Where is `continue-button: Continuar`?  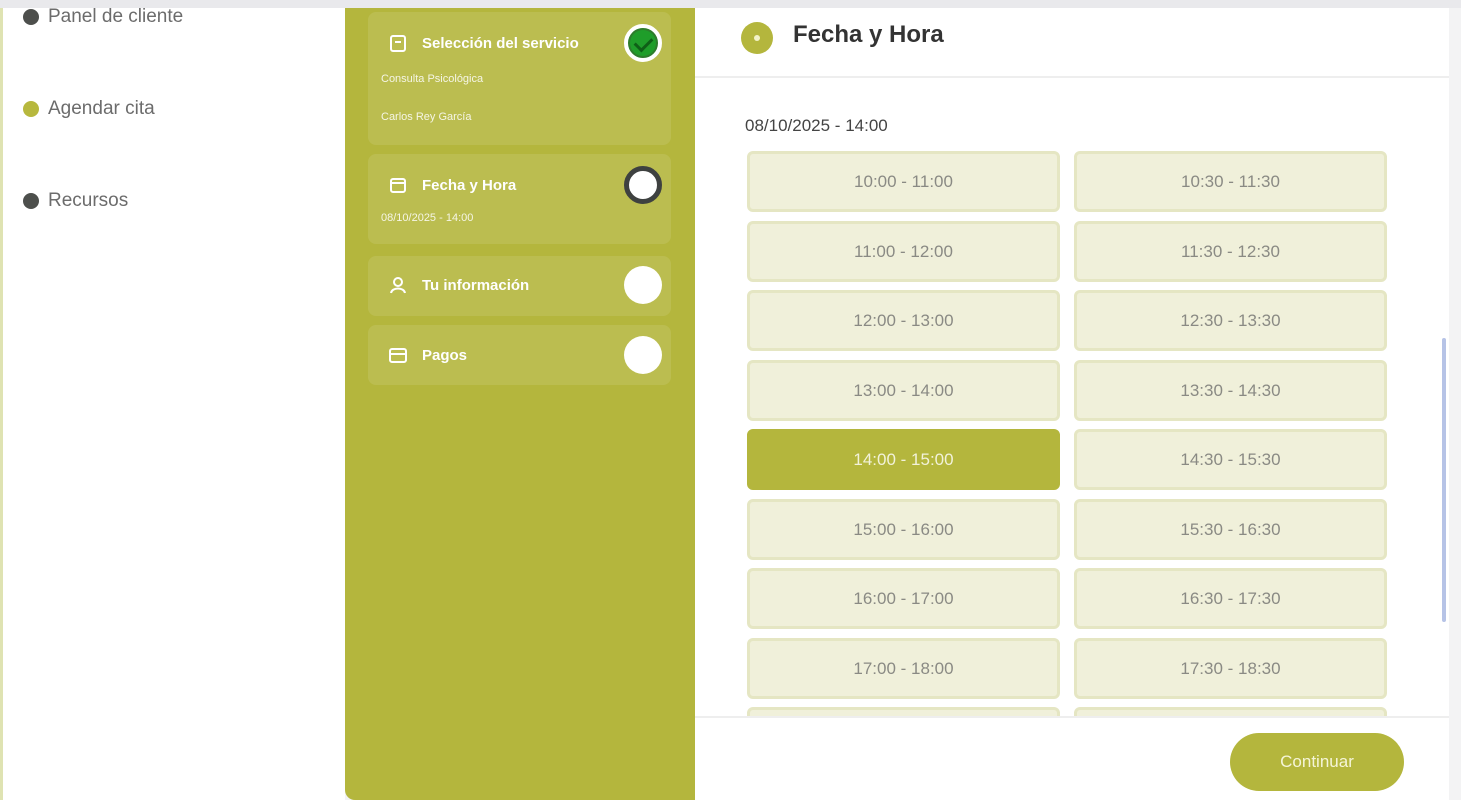
continue-button: Continuar is located at coordinates (1317, 762).